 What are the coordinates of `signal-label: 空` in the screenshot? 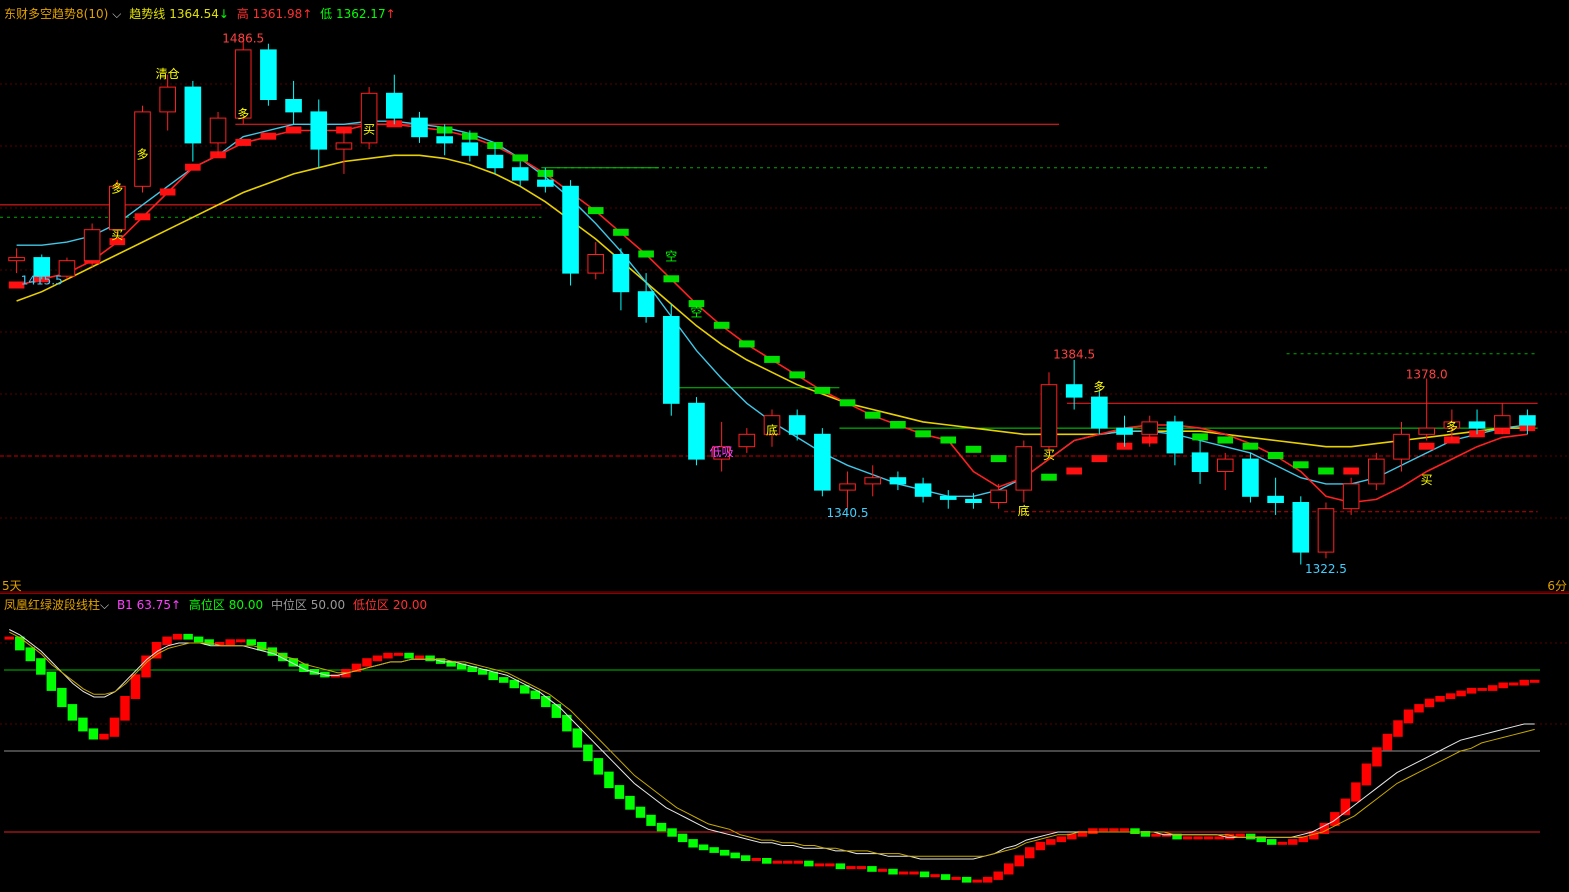 It's located at (696, 313).